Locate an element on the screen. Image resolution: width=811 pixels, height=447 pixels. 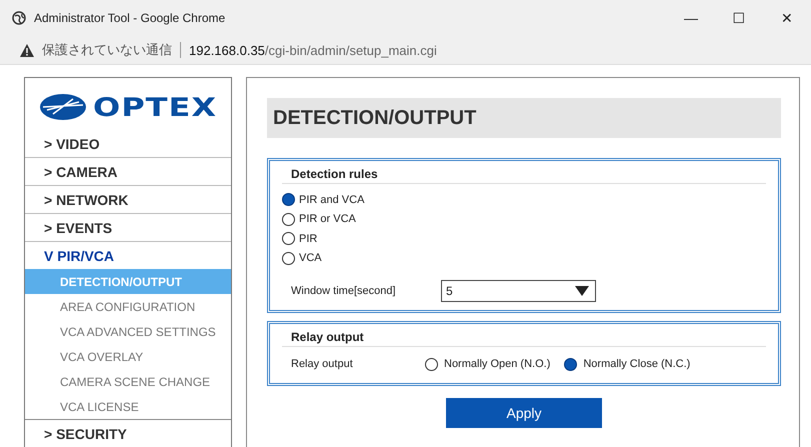
minimize-button: — is located at coordinates (691, 18).